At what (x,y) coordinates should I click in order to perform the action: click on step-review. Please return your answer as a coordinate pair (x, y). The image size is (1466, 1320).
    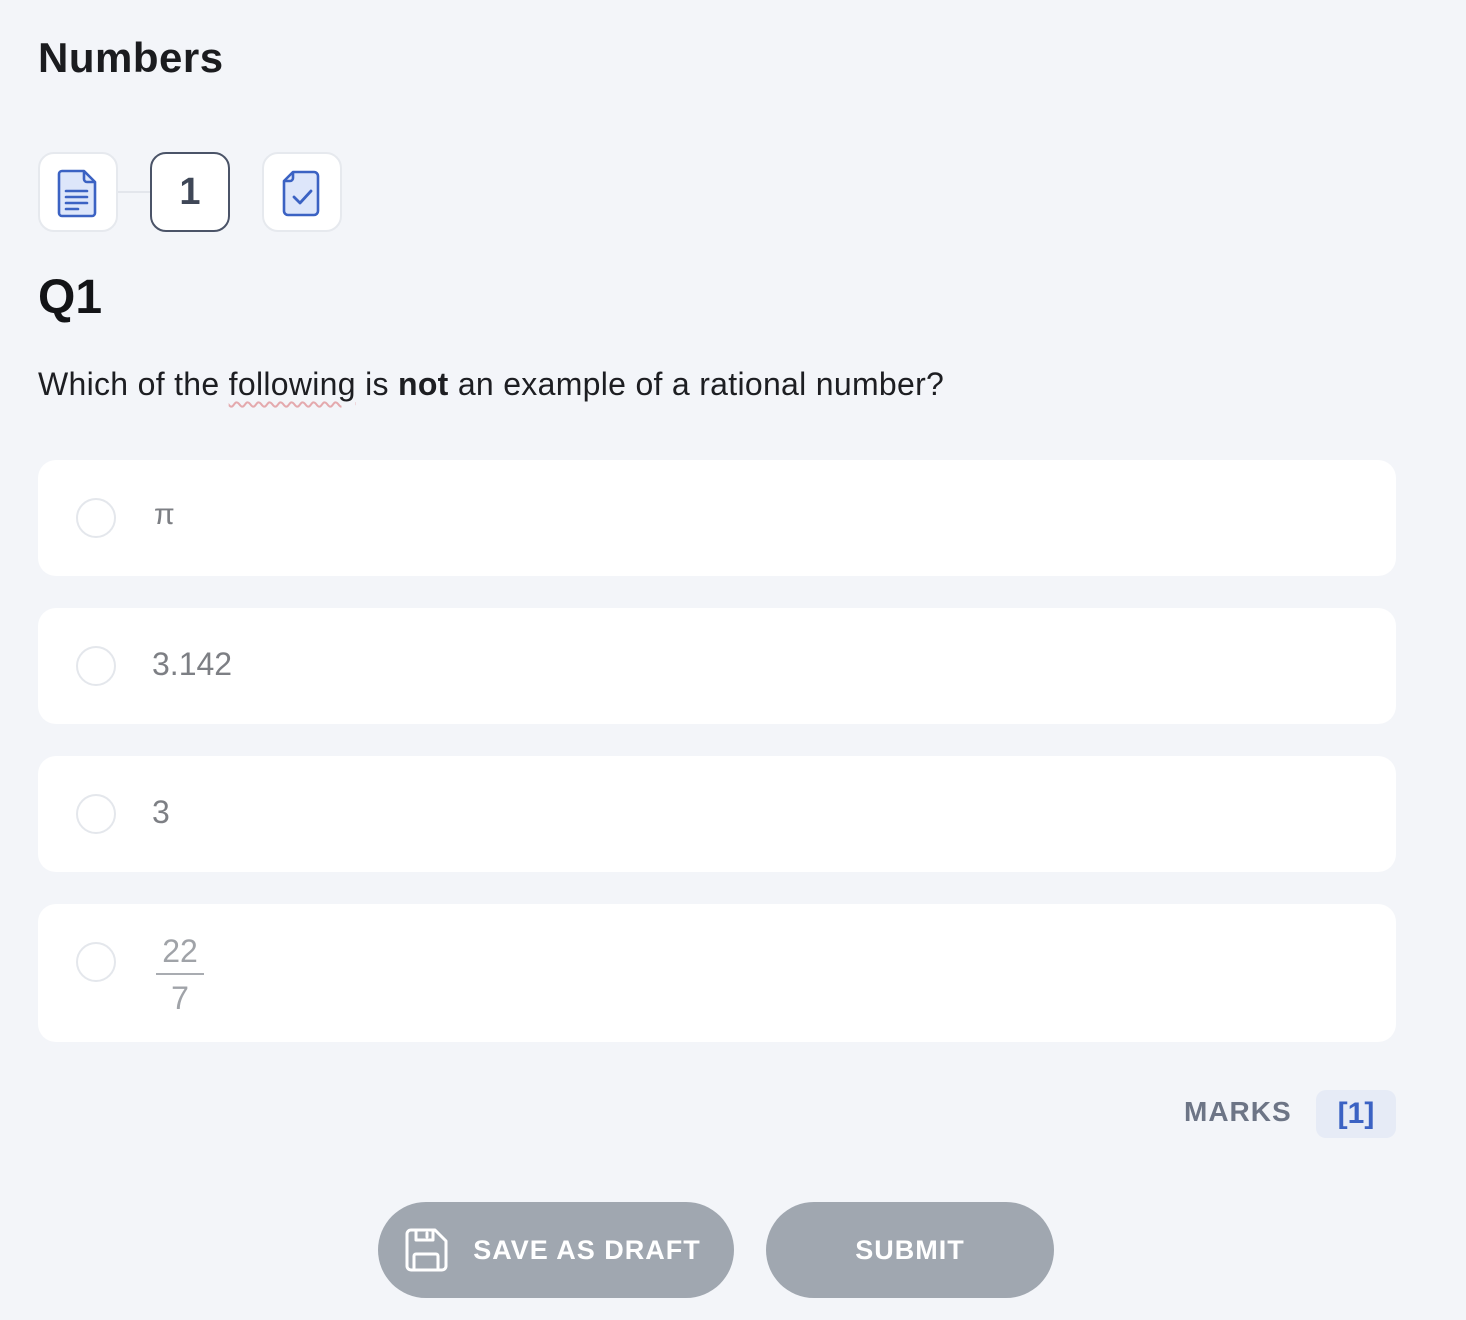
    Looking at the image, I should click on (302, 192).